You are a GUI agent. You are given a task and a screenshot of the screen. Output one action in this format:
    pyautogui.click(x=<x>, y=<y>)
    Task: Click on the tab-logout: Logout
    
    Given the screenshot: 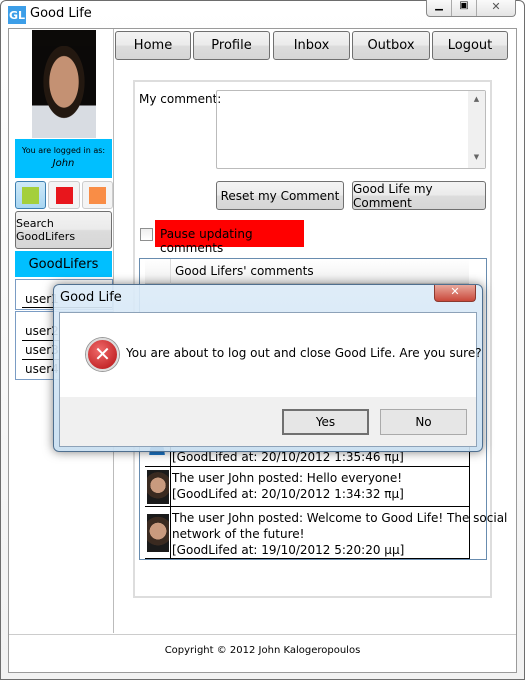 What is the action you would take?
    pyautogui.click(x=470, y=45)
    